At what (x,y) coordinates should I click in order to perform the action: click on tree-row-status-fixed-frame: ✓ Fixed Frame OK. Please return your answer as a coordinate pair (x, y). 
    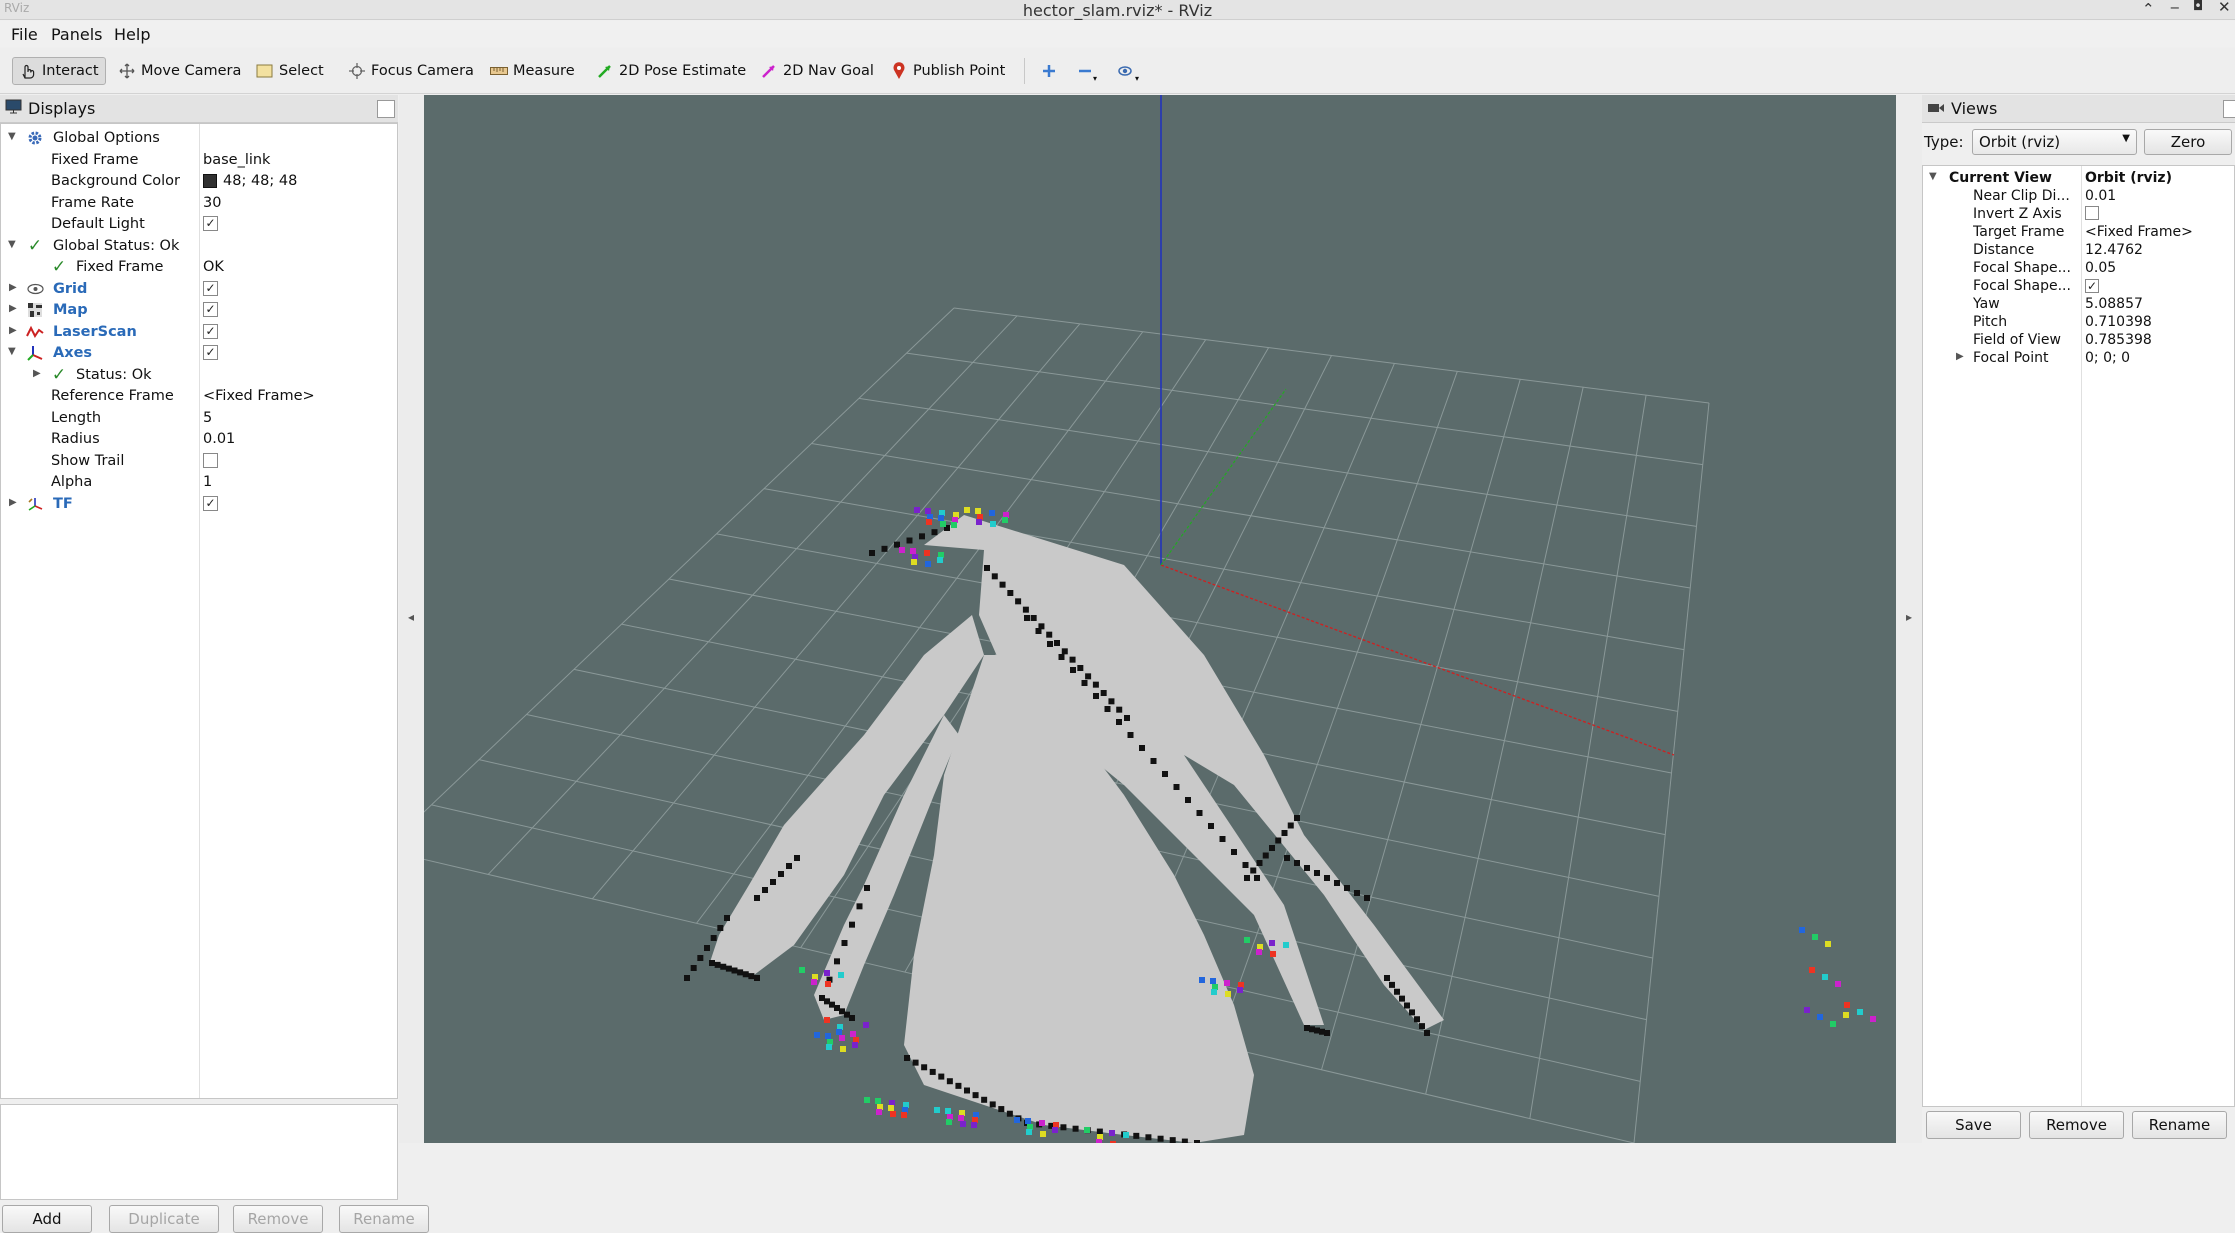
    Looking at the image, I should click on (199, 267).